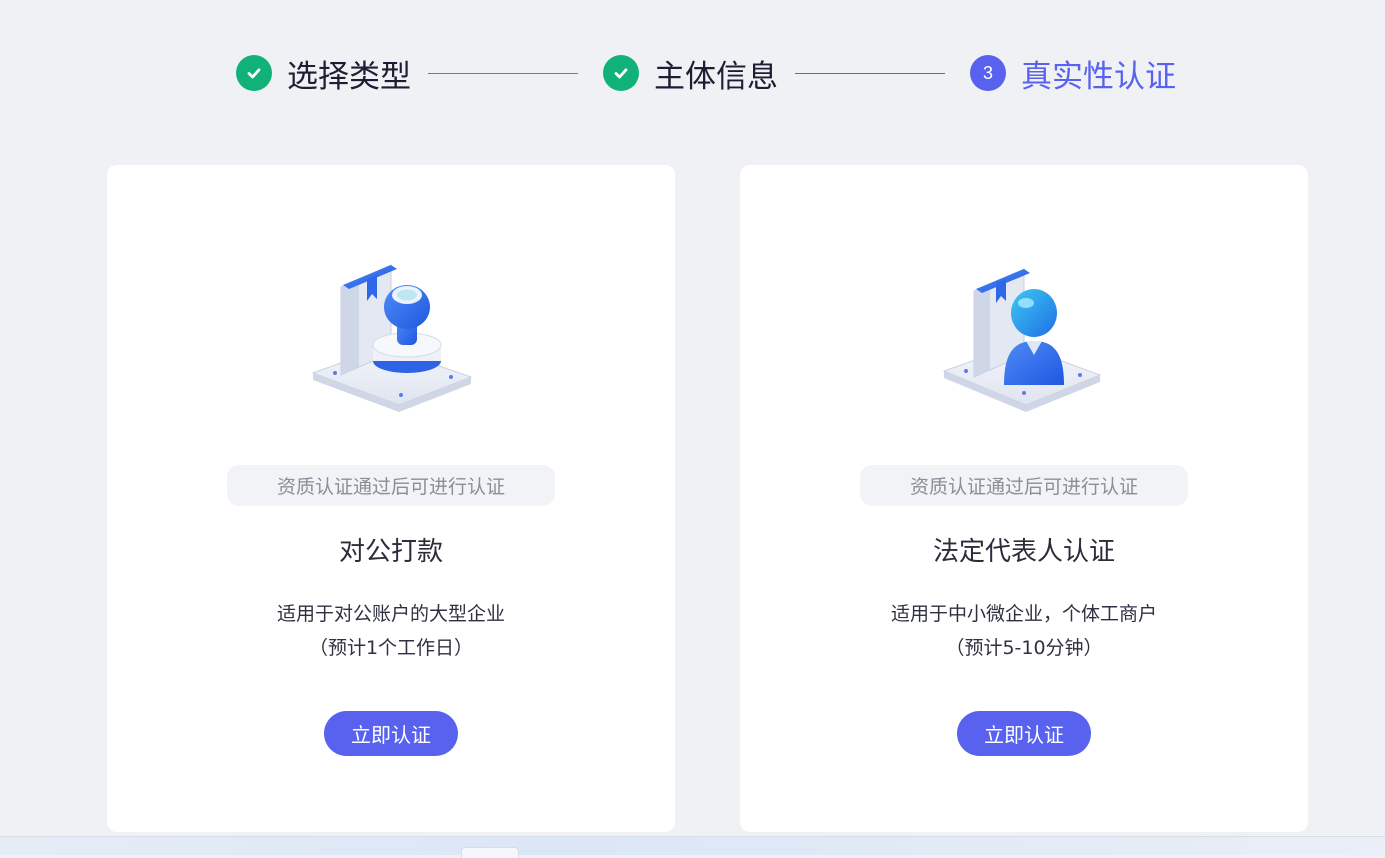  What do you see at coordinates (988, 73) in the screenshot?
I see `step-number: 3` at bounding box center [988, 73].